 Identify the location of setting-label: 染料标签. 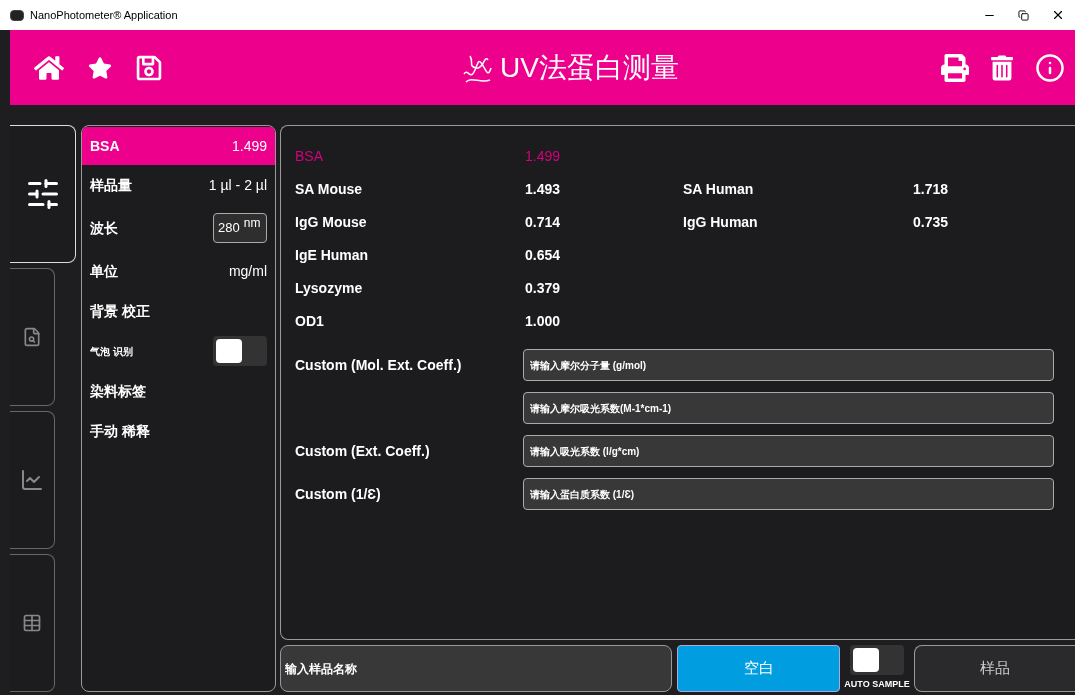
(118, 391).